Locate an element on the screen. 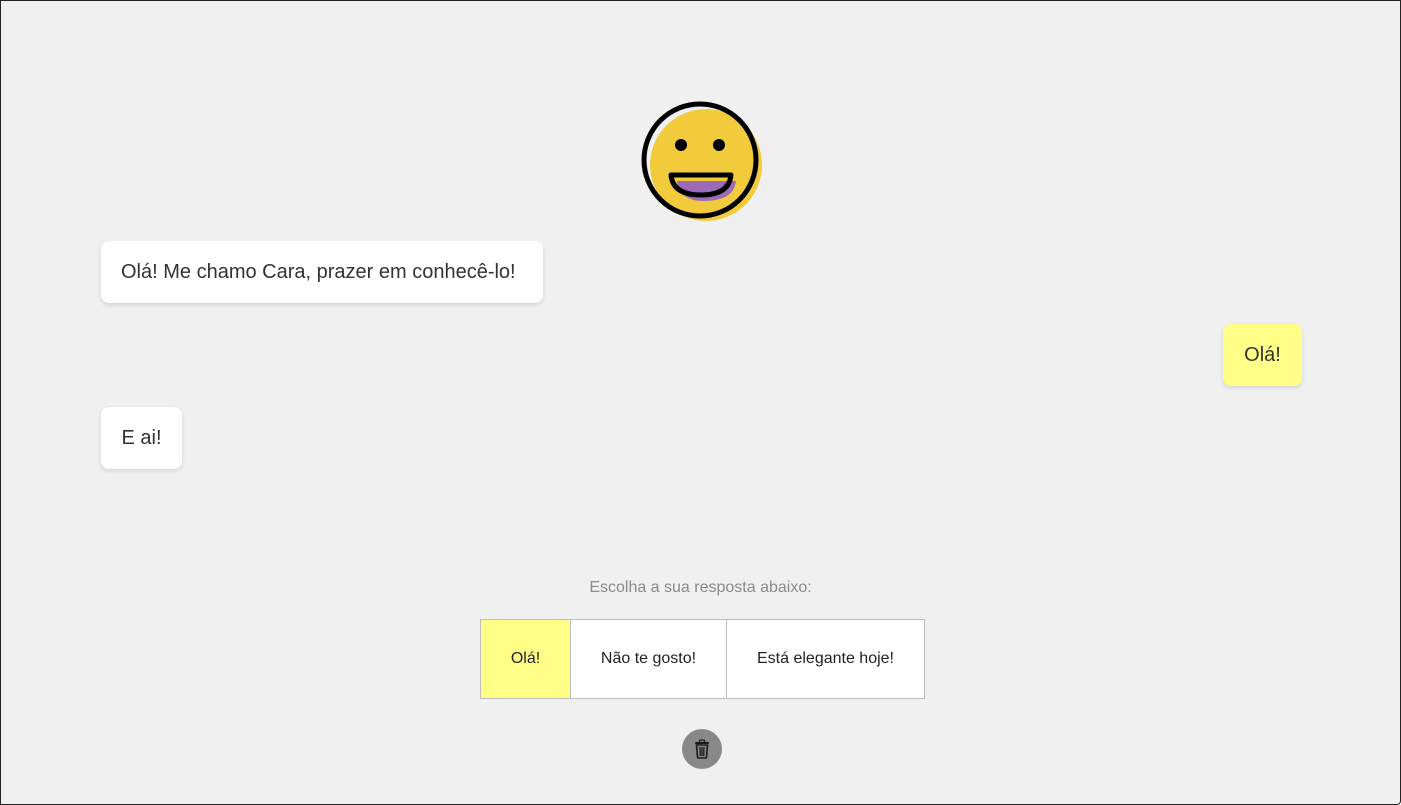 This screenshot has height=805, width=1401. clear-chat-button is located at coordinates (702, 749).